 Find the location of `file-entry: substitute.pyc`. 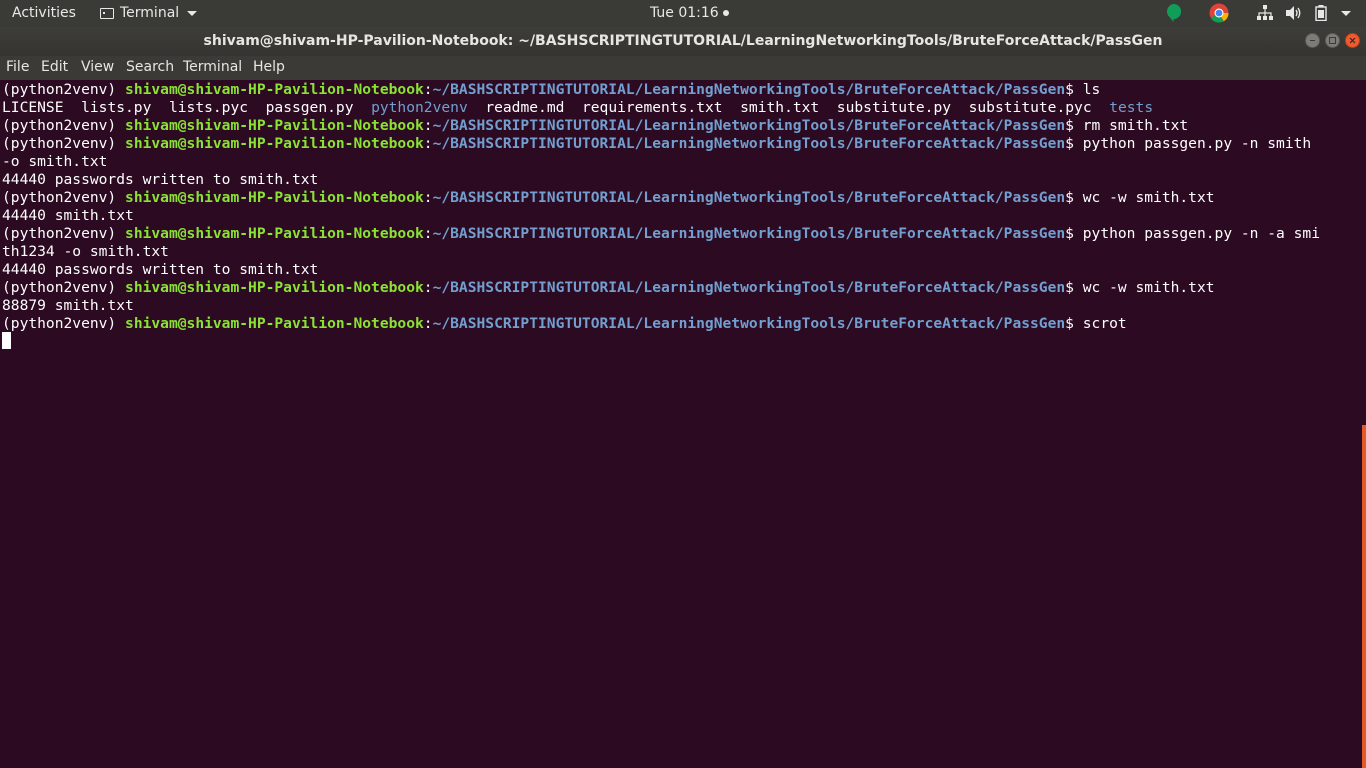

file-entry: substitute.pyc is located at coordinates (1030, 107).